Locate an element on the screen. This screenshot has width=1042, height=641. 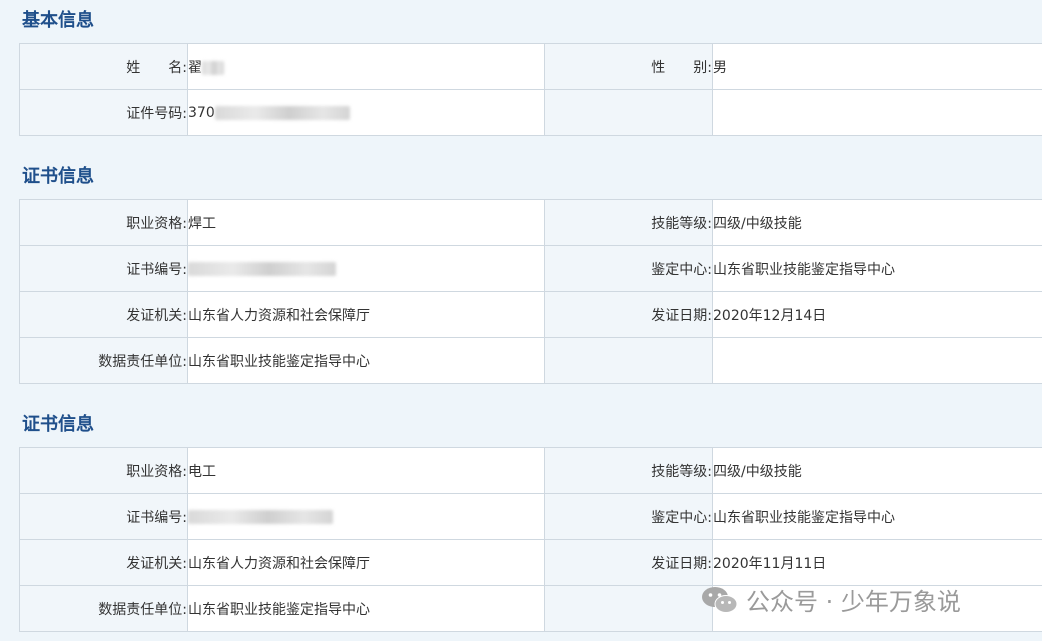
table-row: 职业资格: 焊工 技能等级: 四级/中级技能 is located at coordinates (530, 222).